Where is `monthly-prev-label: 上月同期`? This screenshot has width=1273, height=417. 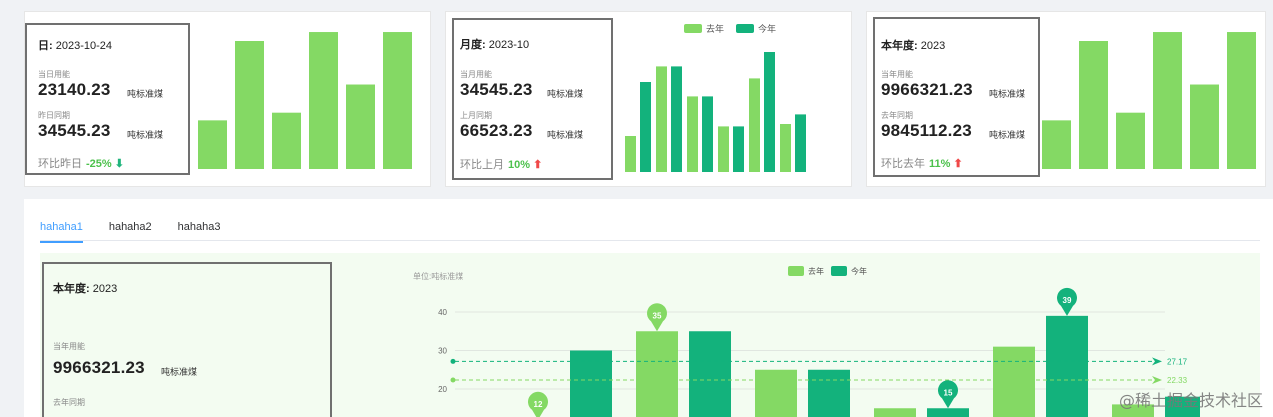 monthly-prev-label: 上月同期 is located at coordinates (476, 115).